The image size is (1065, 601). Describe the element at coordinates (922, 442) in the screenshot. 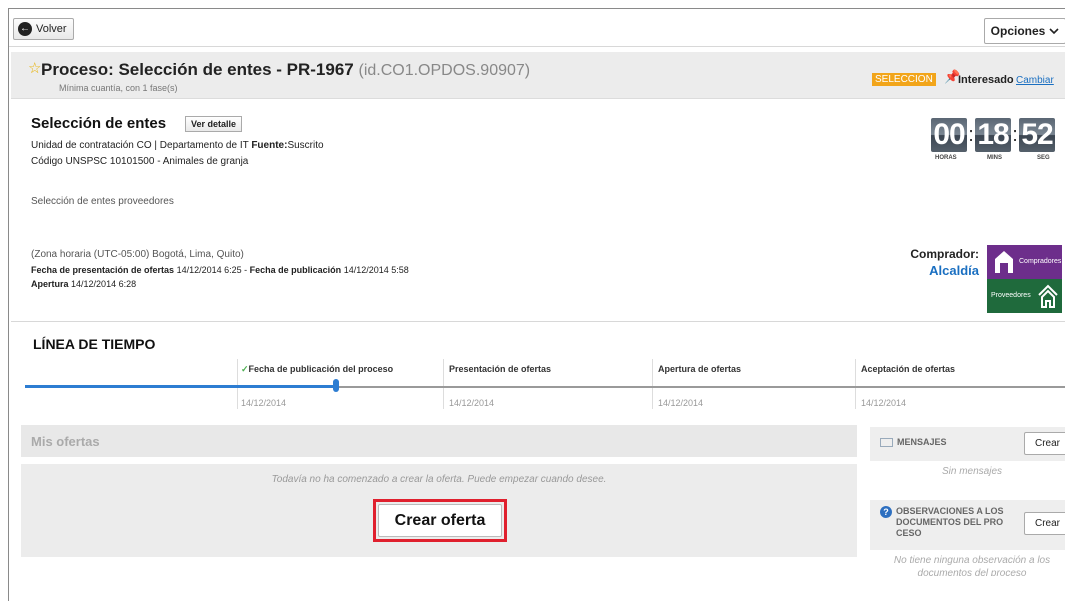

I see `messages-title: MENSAJES` at that location.